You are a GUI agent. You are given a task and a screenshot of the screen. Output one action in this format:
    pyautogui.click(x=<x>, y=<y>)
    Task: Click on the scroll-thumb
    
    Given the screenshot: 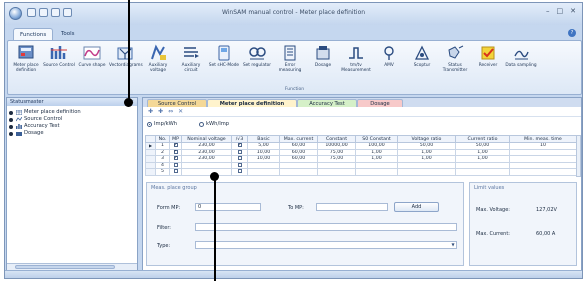 What is the action you would take?
    pyautogui.click(x=65, y=267)
    